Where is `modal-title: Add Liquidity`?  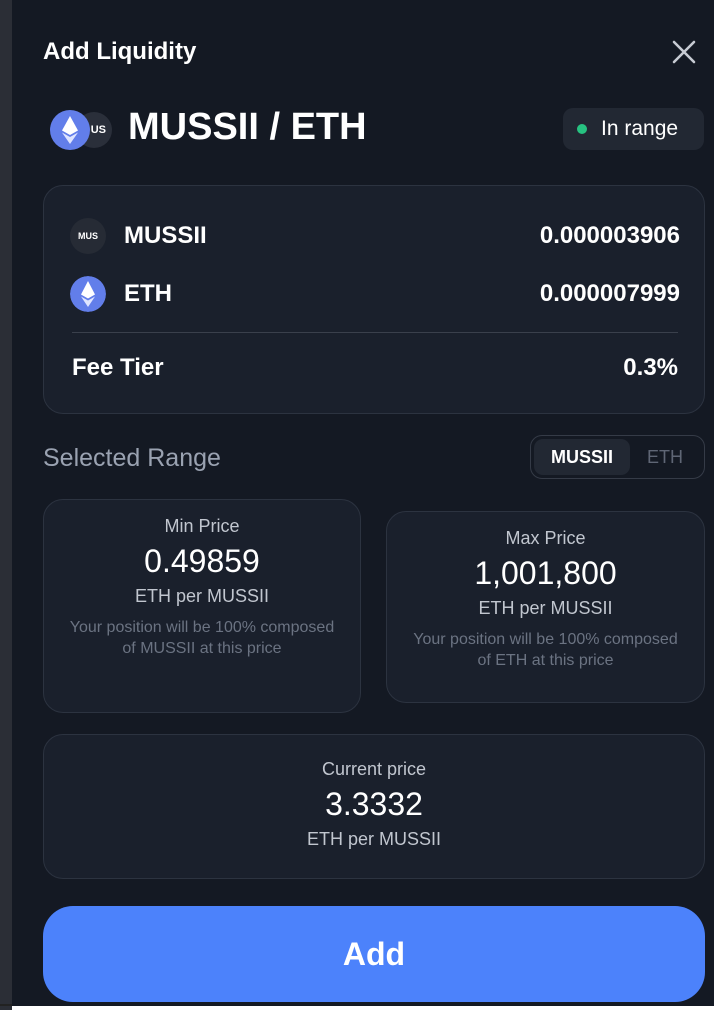 modal-title: Add Liquidity is located at coordinates (120, 51).